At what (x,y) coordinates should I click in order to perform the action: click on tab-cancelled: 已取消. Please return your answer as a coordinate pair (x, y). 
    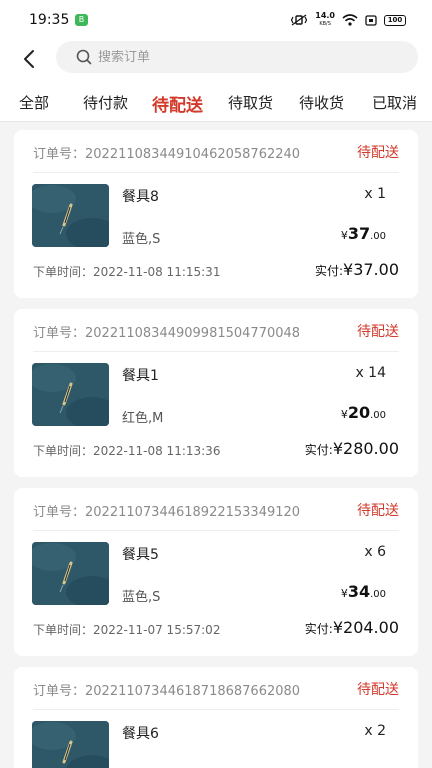
    Looking at the image, I should click on (394, 102).